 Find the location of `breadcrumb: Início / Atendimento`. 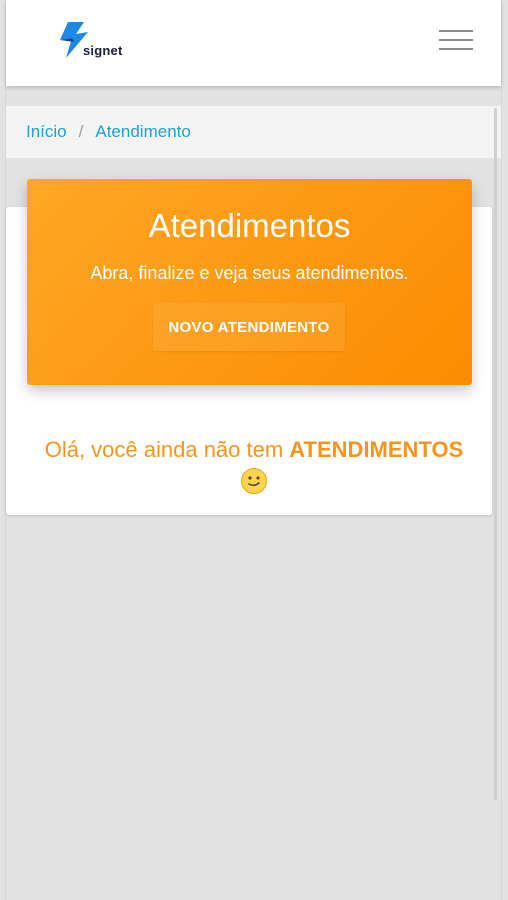

breadcrumb: Início / Atendimento is located at coordinates (253, 132).